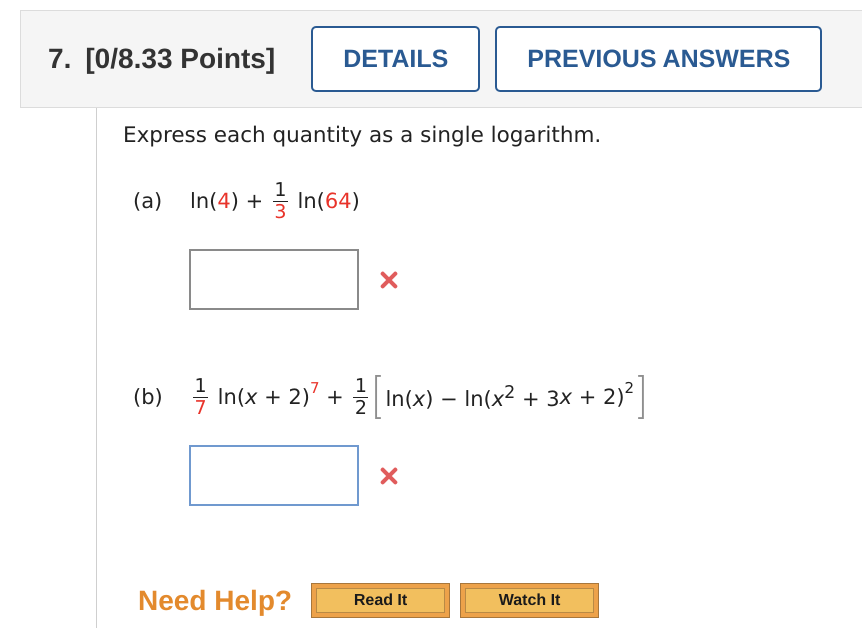 The image size is (862, 628). Describe the element at coordinates (356, 201) in the screenshot. I see `math-text: )` at that location.